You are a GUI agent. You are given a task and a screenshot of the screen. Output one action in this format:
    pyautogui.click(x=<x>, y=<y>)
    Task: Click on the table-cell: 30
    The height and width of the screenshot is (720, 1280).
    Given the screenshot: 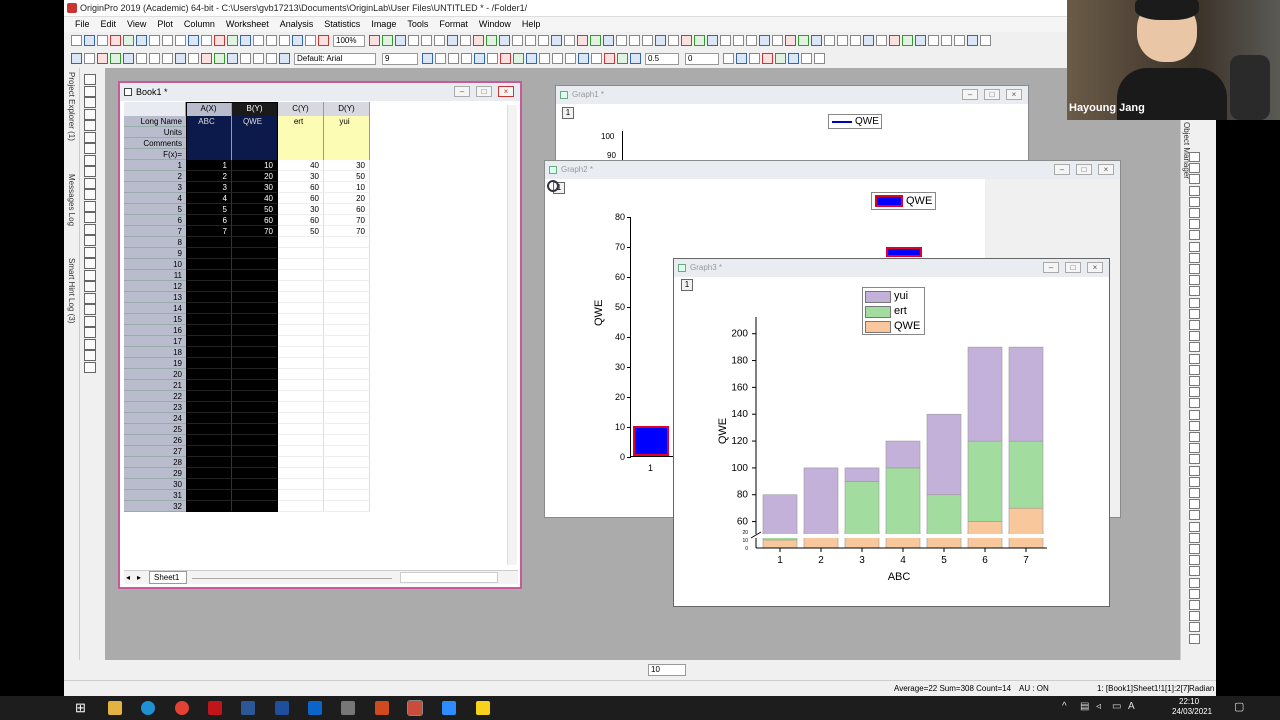 What is the action you would take?
    pyautogui.click(x=301, y=209)
    